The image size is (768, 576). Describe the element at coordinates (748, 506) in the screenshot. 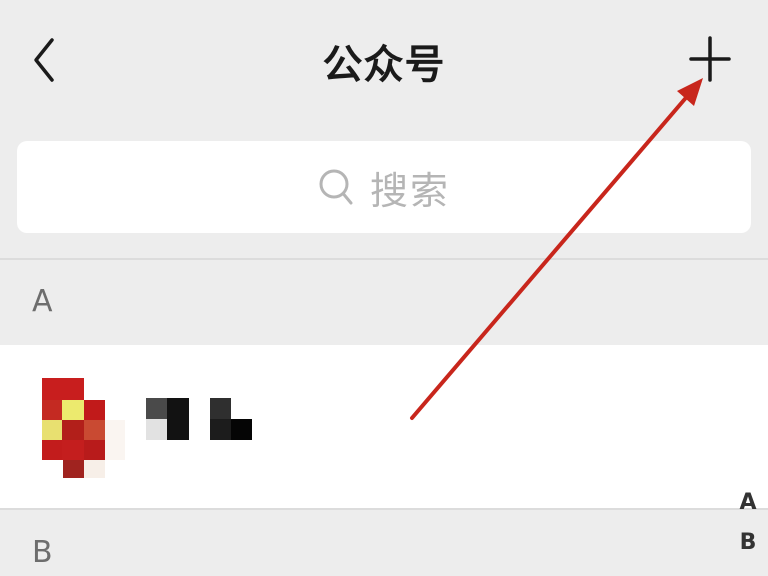

I see `index-letter-a: A` at that location.